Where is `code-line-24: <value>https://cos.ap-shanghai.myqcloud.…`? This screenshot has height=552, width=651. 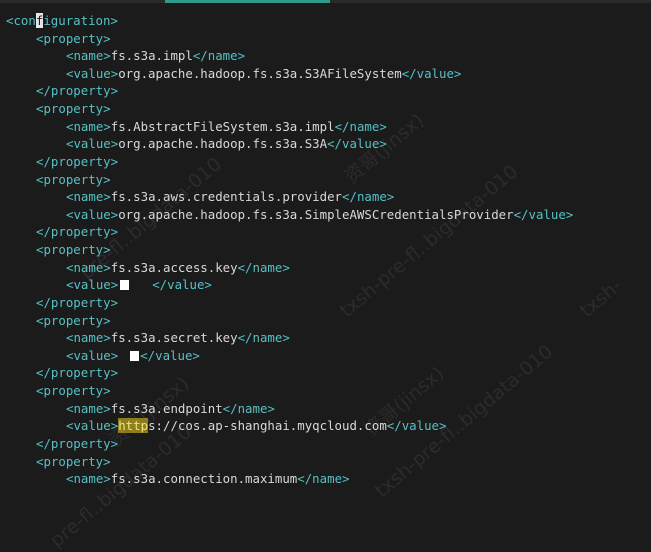 code-line-24: <value>https://cos.ap-shanghai.myqcloud.… is located at coordinates (256, 425).